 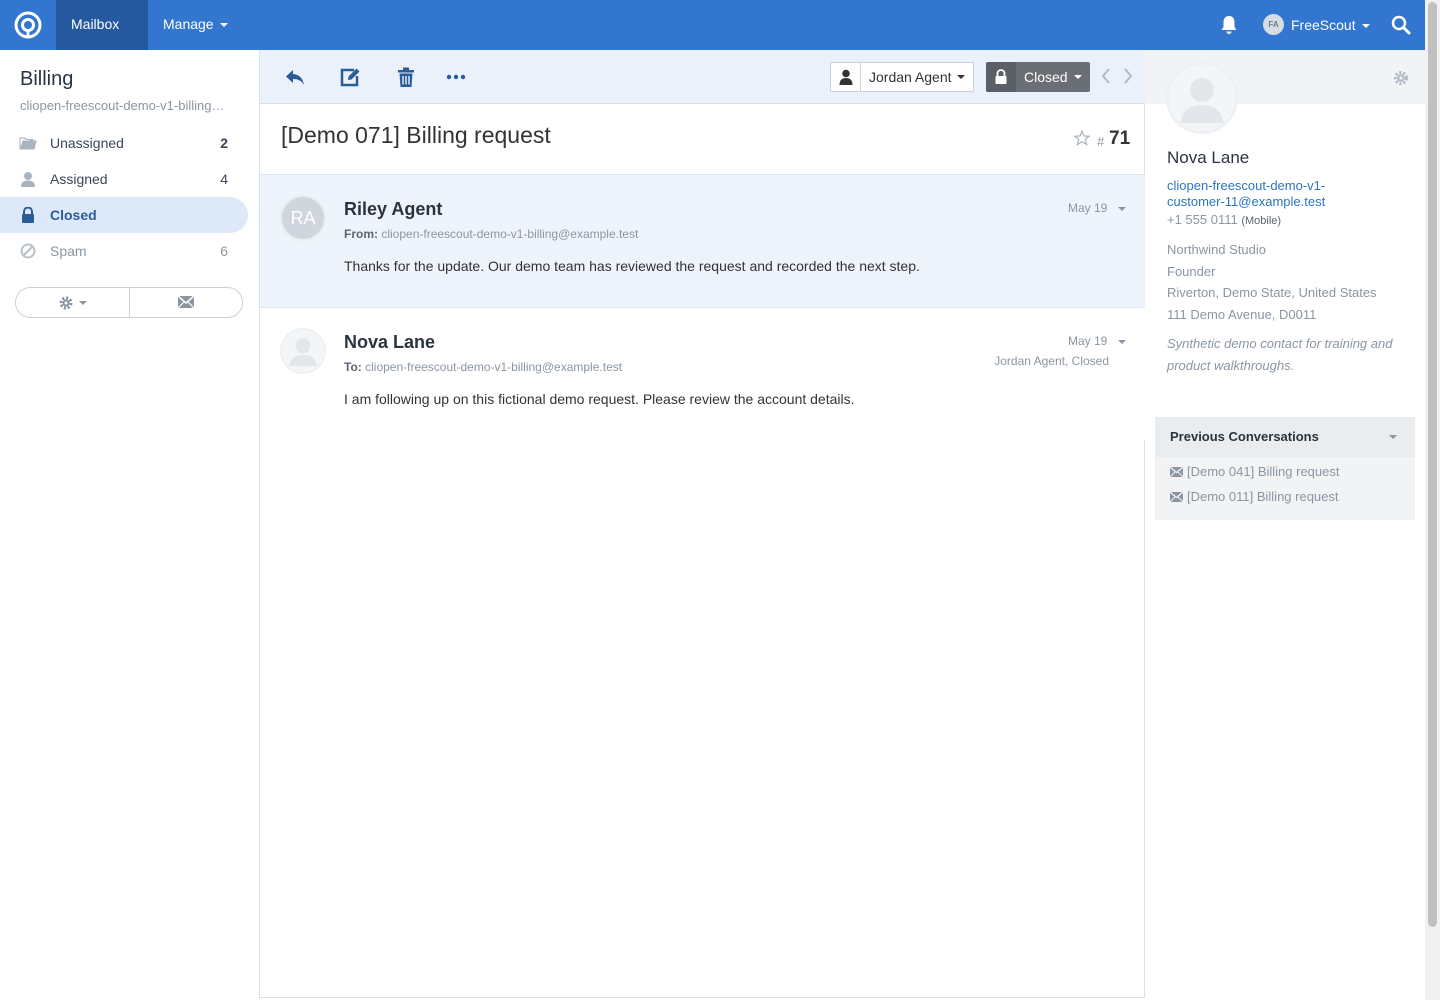 What do you see at coordinates (393, 209) in the screenshot?
I see `thread-author: Riley Agent` at bounding box center [393, 209].